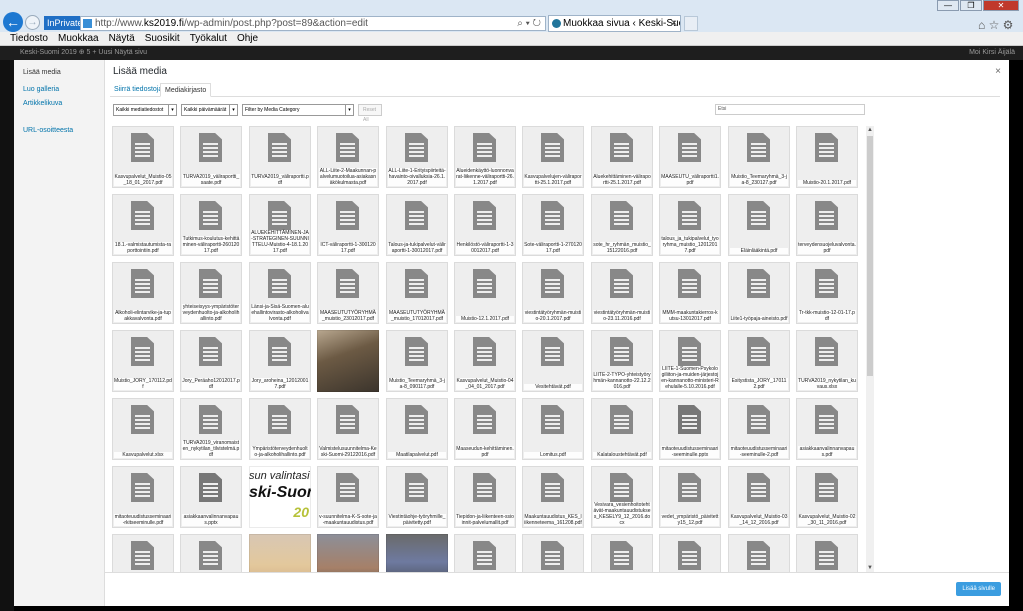 Image resolution: width=1023 pixels, height=611 pixels. What do you see at coordinates (622, 553) in the screenshot?
I see `media-tile: Lomitus-` at bounding box center [622, 553].